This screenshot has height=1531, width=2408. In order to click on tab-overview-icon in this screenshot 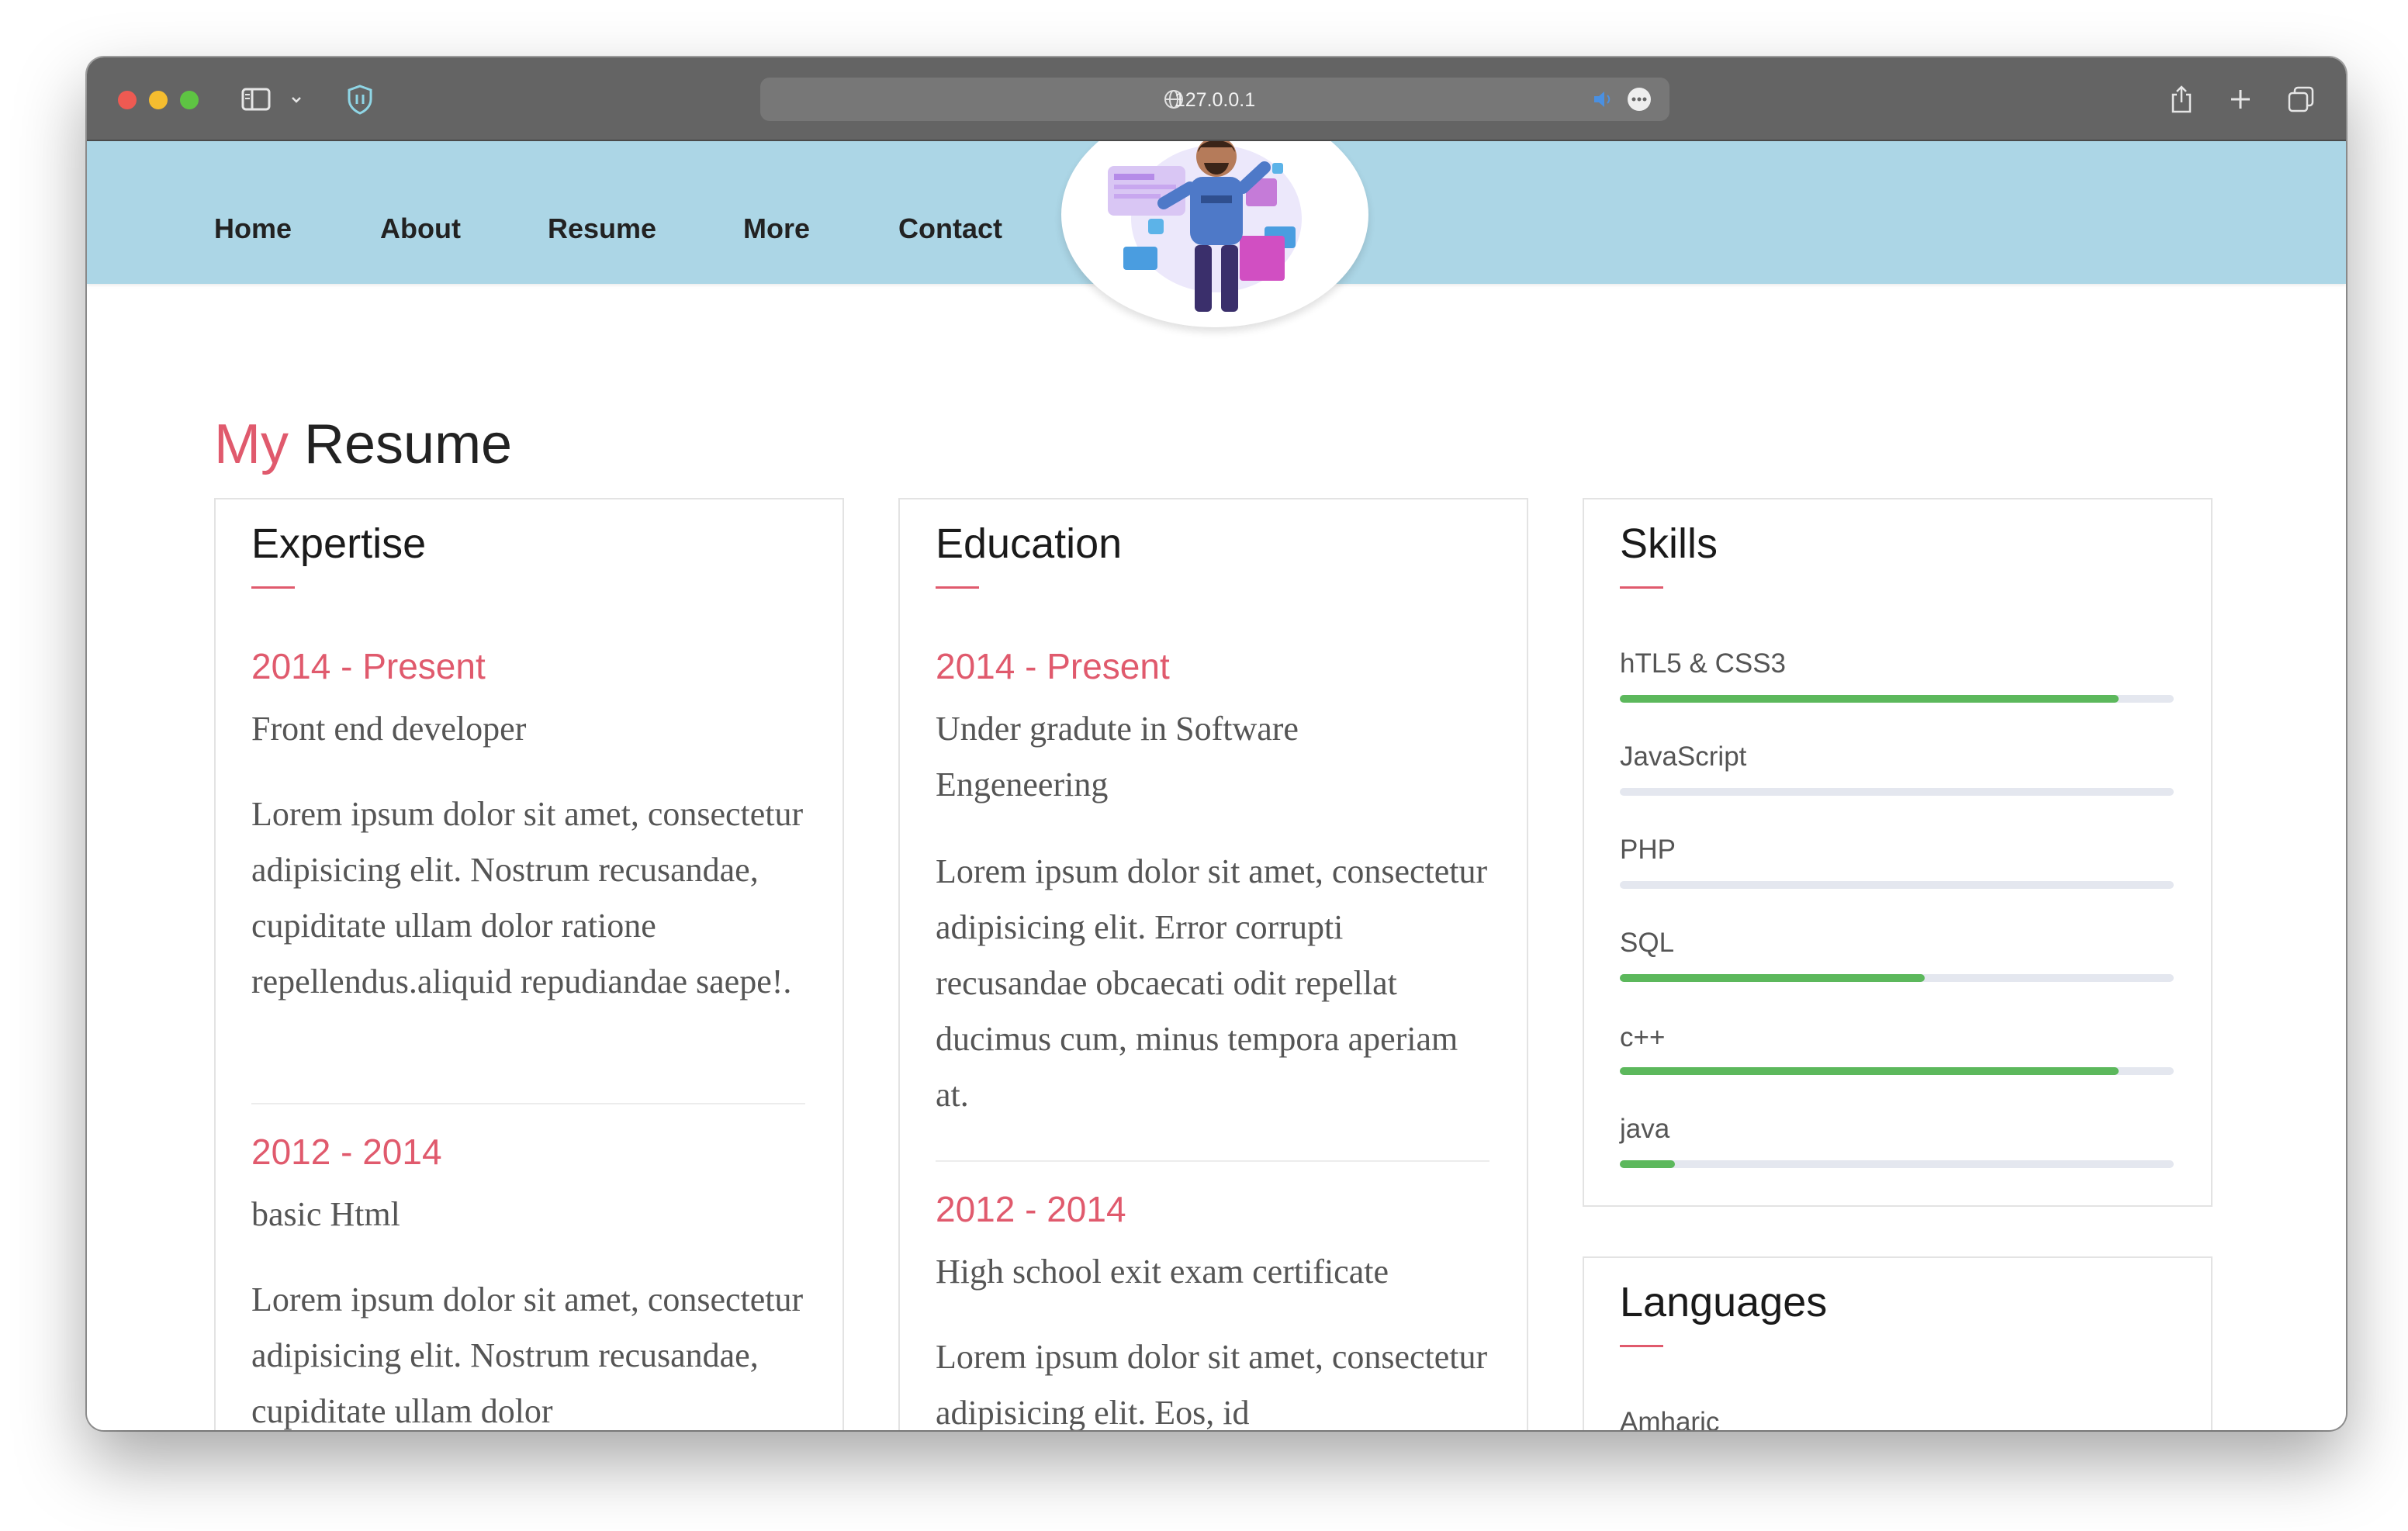, I will do `click(2301, 99)`.